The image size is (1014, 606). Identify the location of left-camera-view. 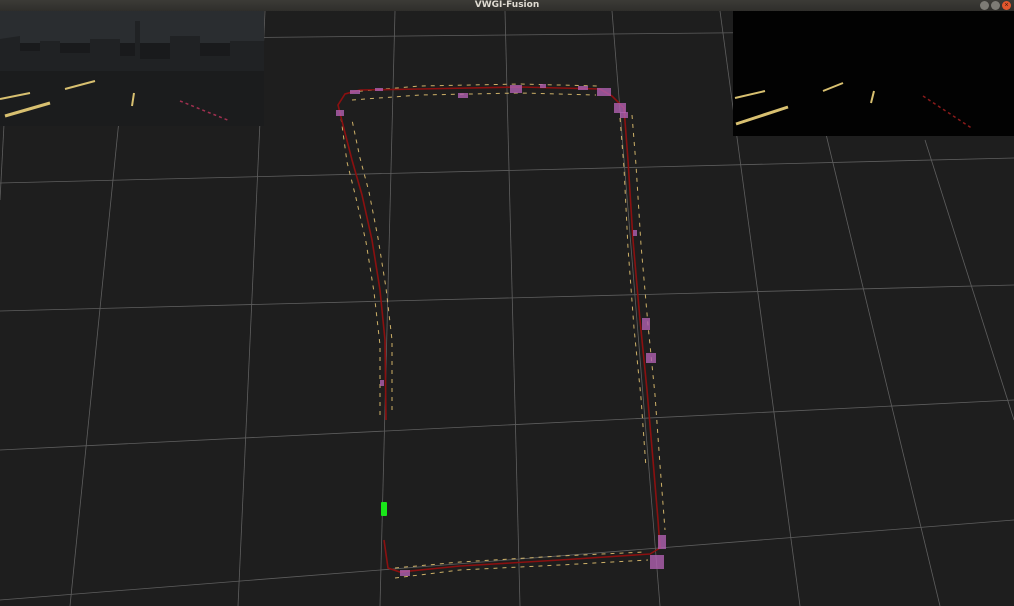
(132, 68).